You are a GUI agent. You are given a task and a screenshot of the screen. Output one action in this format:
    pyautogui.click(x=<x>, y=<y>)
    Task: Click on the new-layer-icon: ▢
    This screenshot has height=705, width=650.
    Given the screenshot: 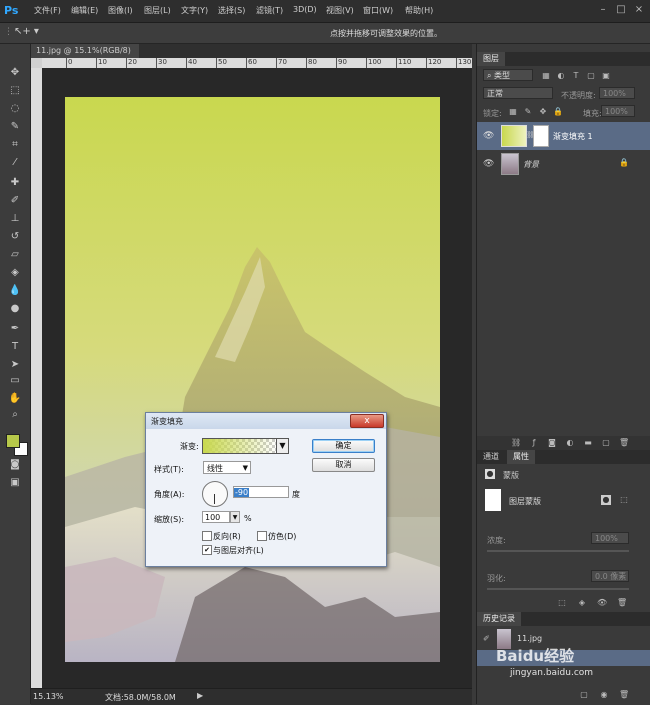 What is the action you would take?
    pyautogui.click(x=606, y=443)
    